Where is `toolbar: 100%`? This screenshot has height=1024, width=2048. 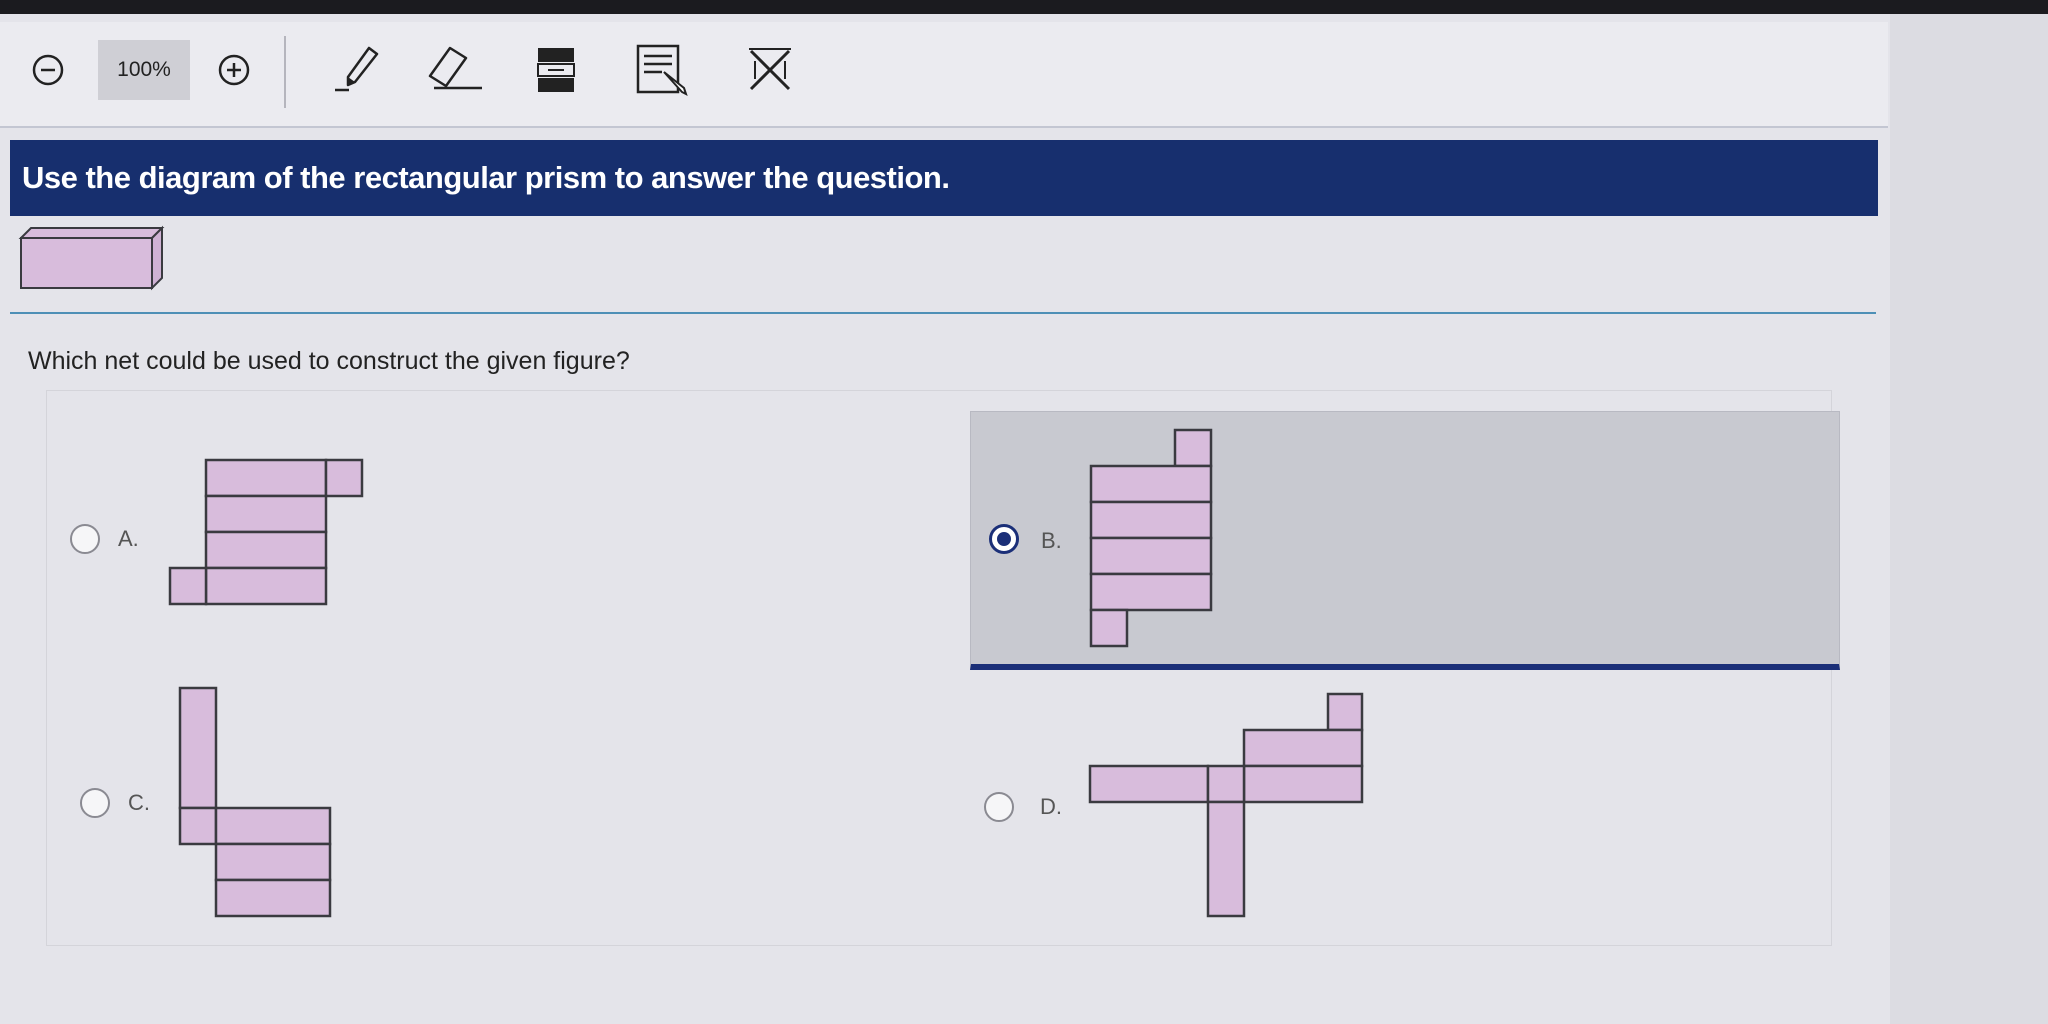 toolbar: 100% is located at coordinates (944, 75).